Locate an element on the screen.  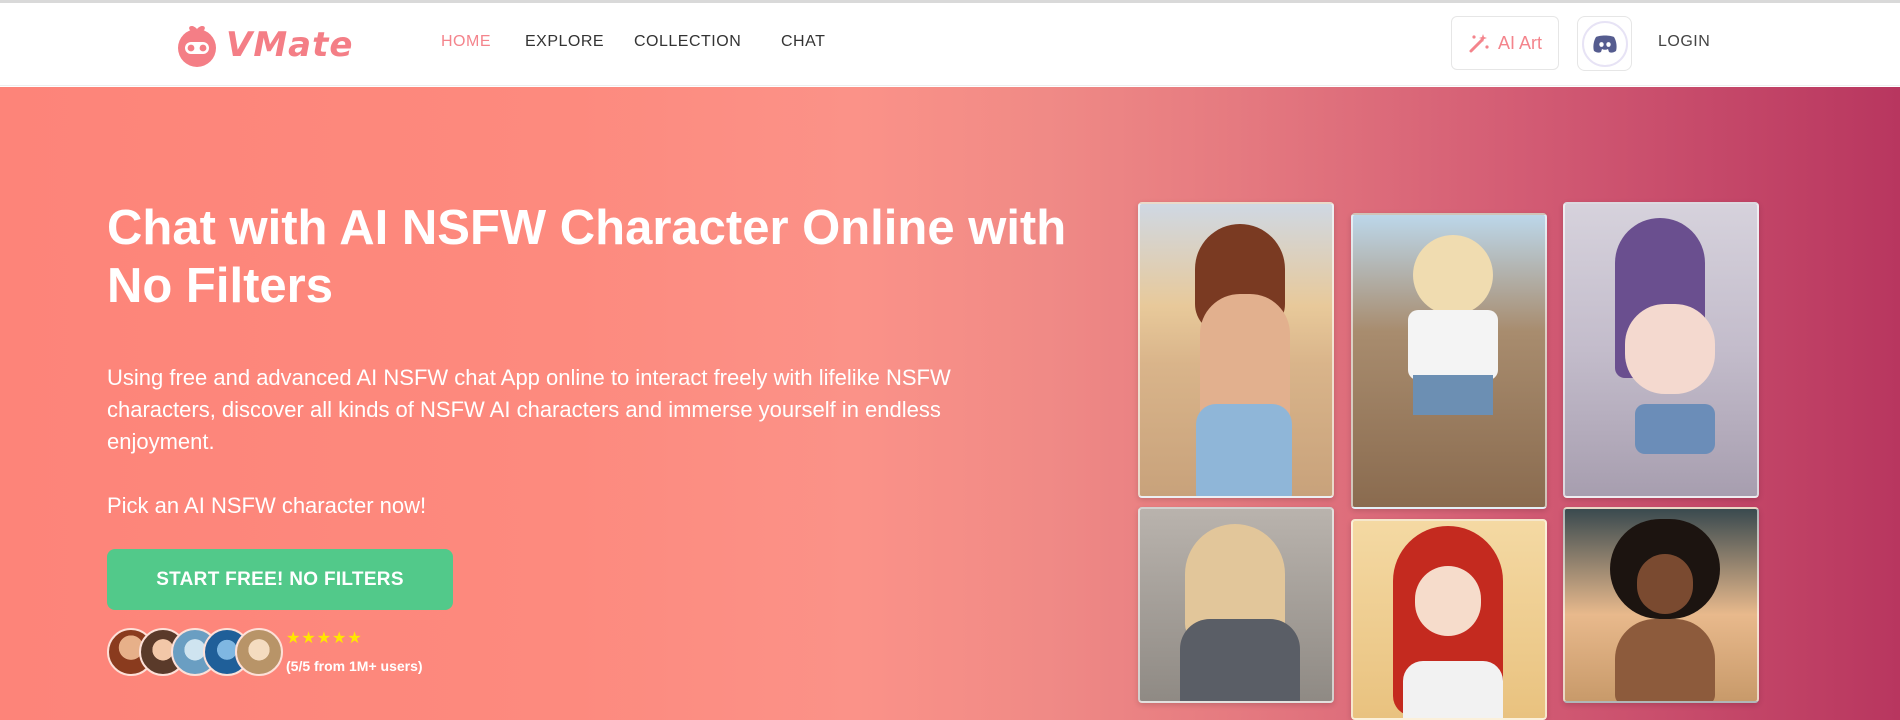
ai-art-button: AI Art is located at coordinates (1505, 43).